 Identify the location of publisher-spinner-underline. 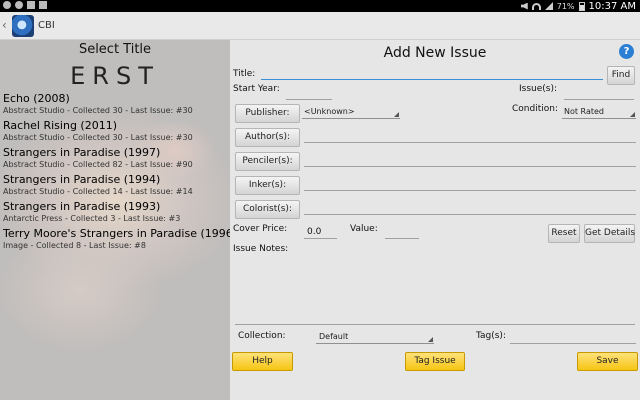
(351, 118).